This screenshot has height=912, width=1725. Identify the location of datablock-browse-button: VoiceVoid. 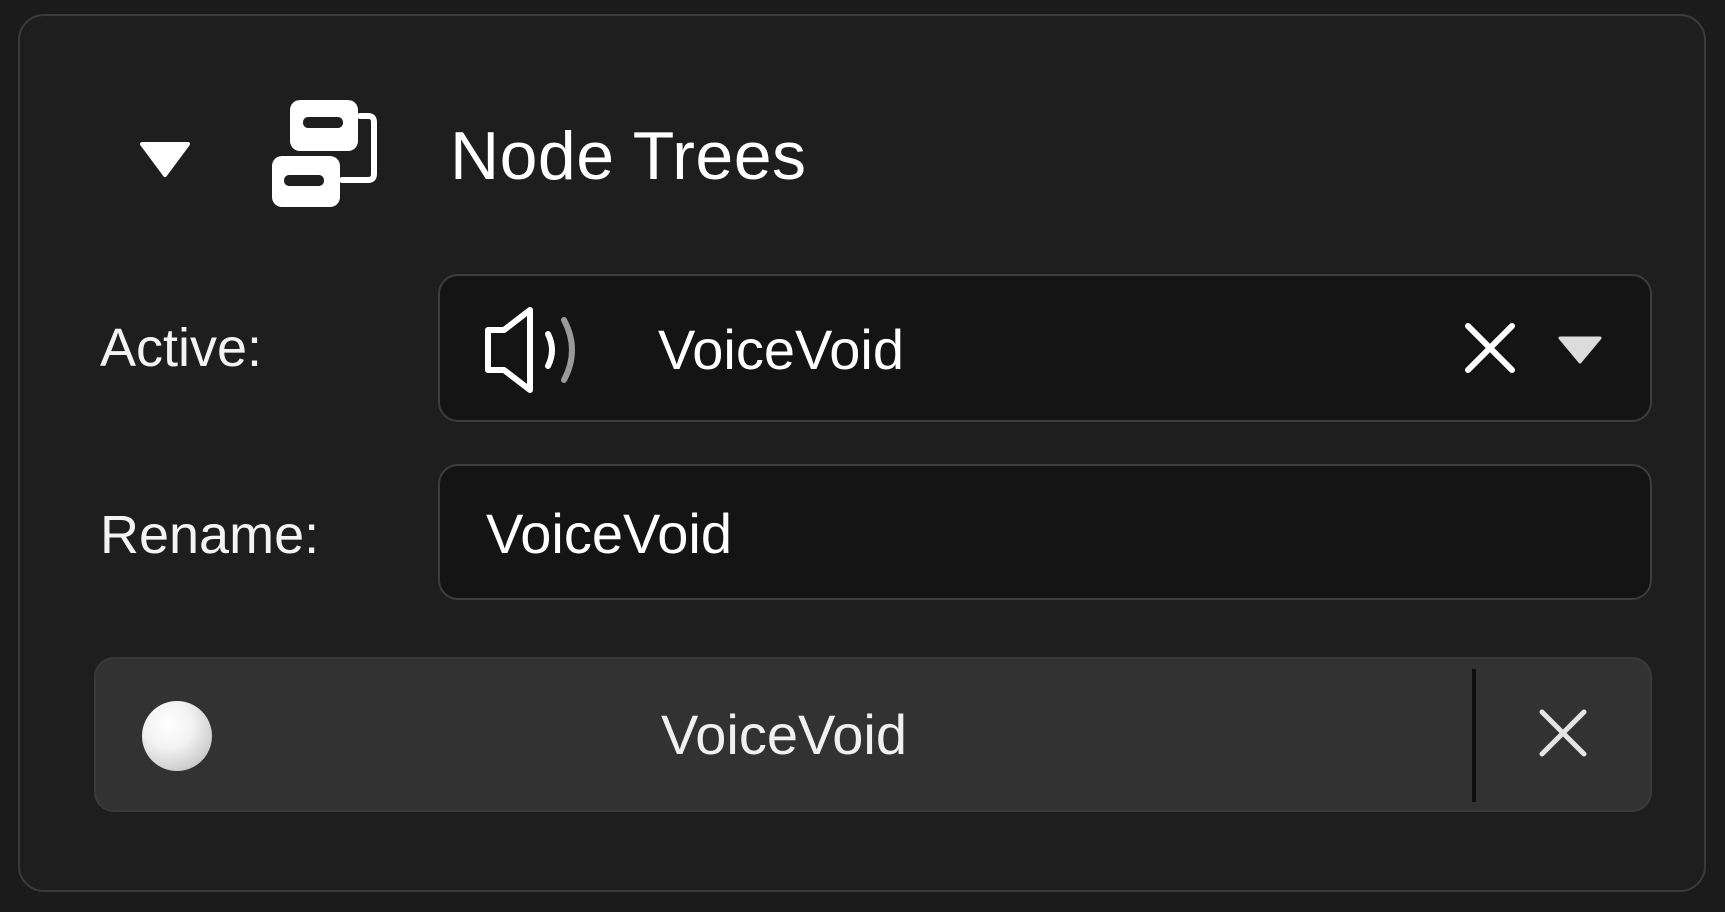
(784, 734).